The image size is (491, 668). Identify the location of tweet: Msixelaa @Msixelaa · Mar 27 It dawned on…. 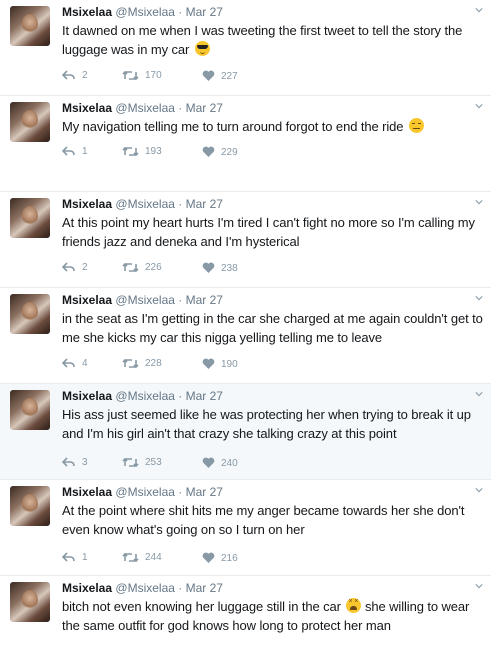
(245, 48).